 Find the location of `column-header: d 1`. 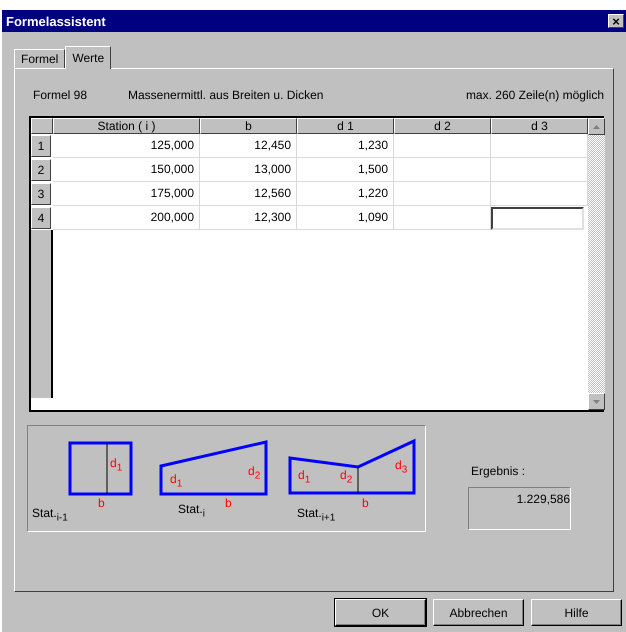

column-header: d 1 is located at coordinates (345, 126).